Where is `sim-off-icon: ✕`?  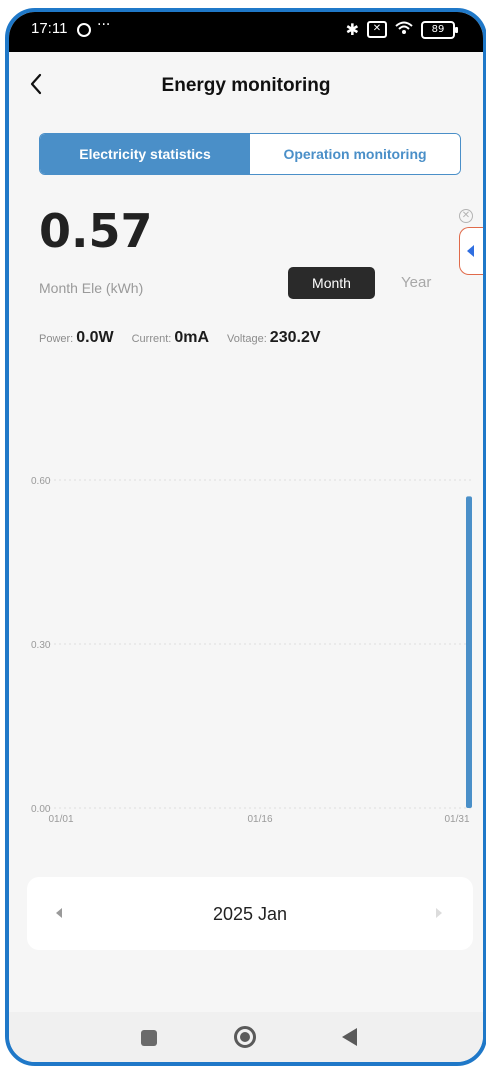
sim-off-icon: ✕ is located at coordinates (377, 29).